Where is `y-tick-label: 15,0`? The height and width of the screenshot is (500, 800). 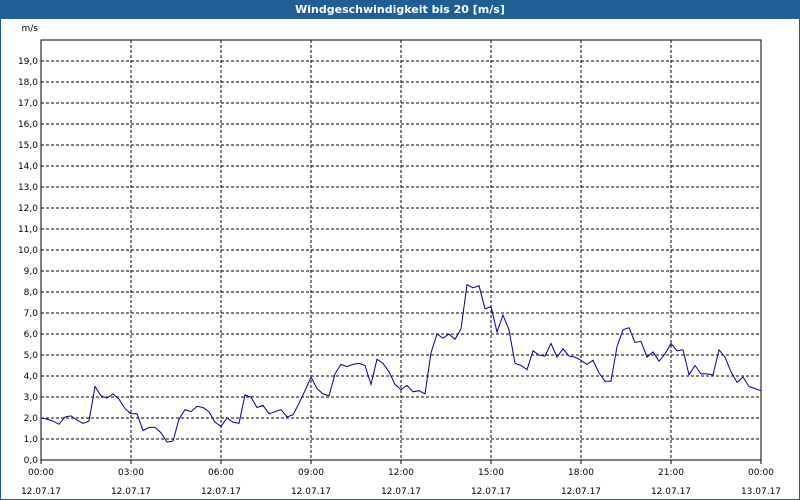 y-tick-label: 15,0 is located at coordinates (28, 146).